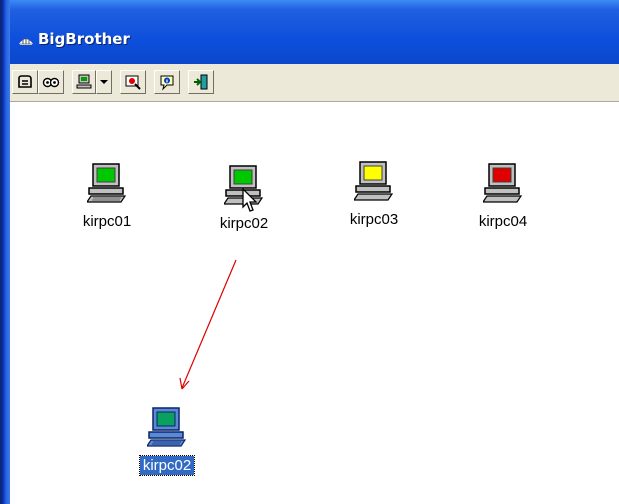  Describe the element at coordinates (5, 252) in the screenshot. I see `window-left-border` at that location.